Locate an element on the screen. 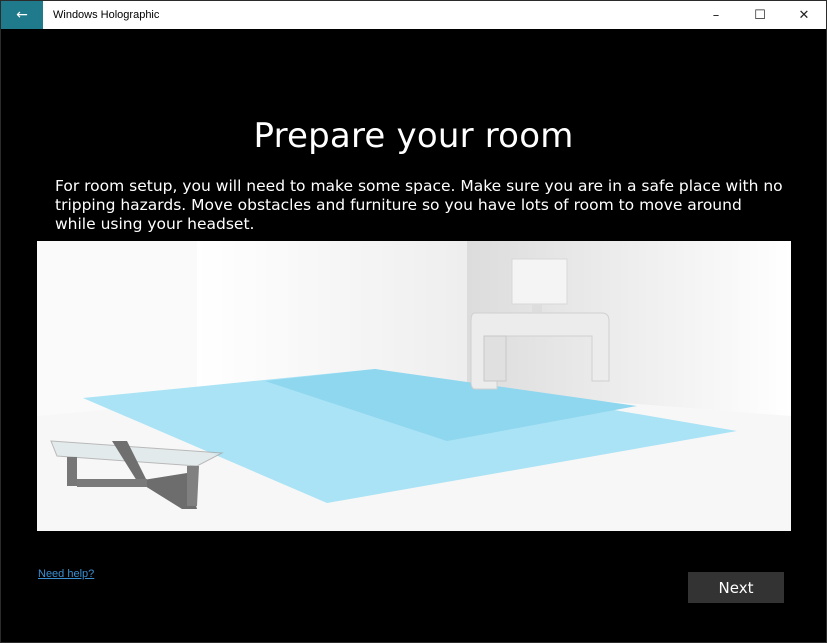 The width and height of the screenshot is (827, 643). maximize-icon: ☐ is located at coordinates (760, 15).